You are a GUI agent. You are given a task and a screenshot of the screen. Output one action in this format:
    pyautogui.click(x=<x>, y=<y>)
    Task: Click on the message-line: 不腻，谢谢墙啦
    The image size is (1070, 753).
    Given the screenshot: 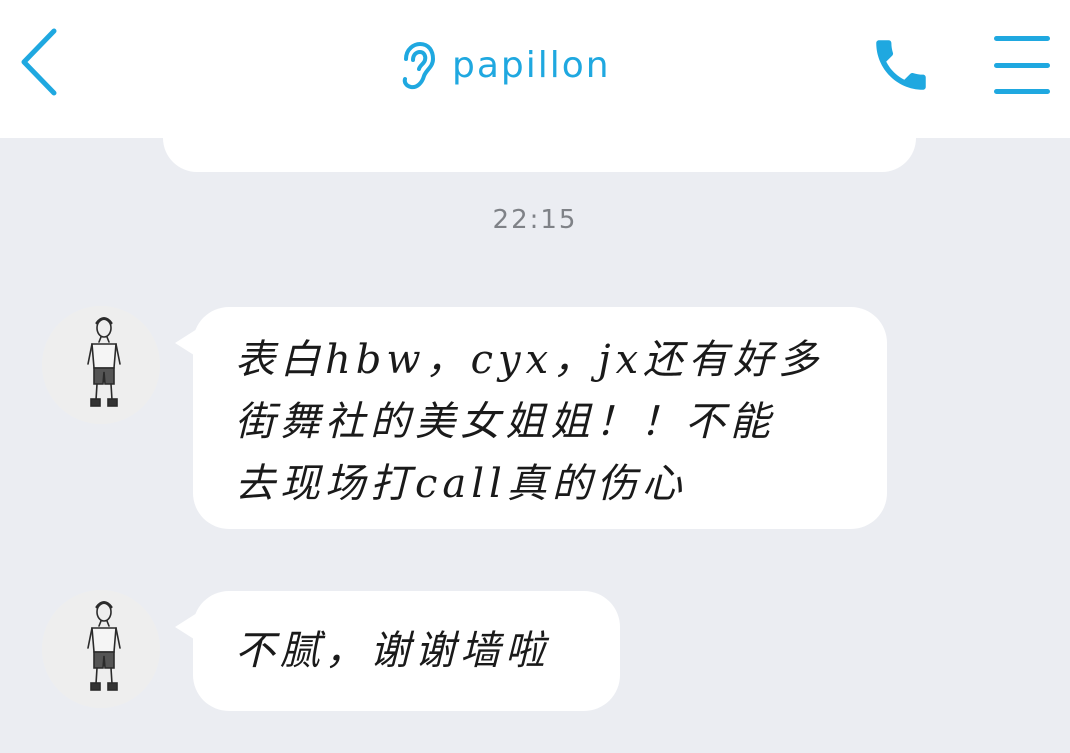 What is the action you would take?
    pyautogui.click(x=392, y=651)
    